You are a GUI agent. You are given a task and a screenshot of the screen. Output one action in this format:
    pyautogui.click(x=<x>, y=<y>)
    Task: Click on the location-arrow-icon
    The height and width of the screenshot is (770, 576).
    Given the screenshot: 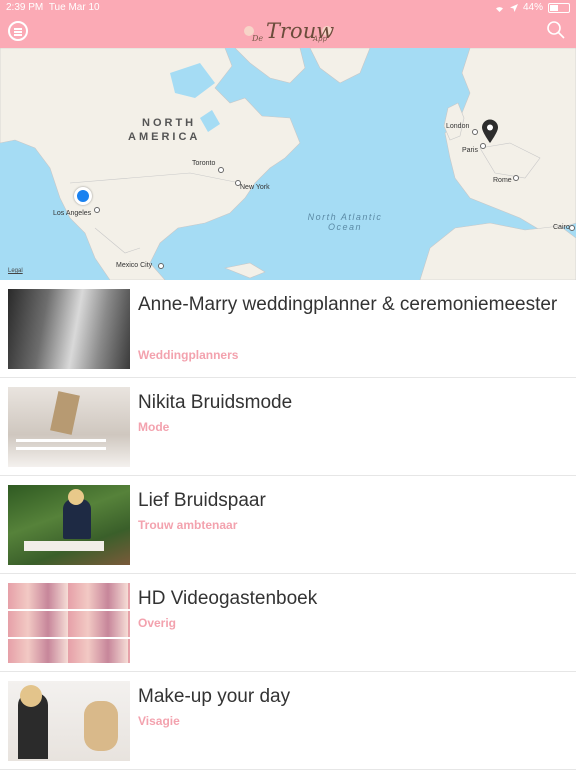 What is the action you would take?
    pyautogui.click(x=513, y=7)
    